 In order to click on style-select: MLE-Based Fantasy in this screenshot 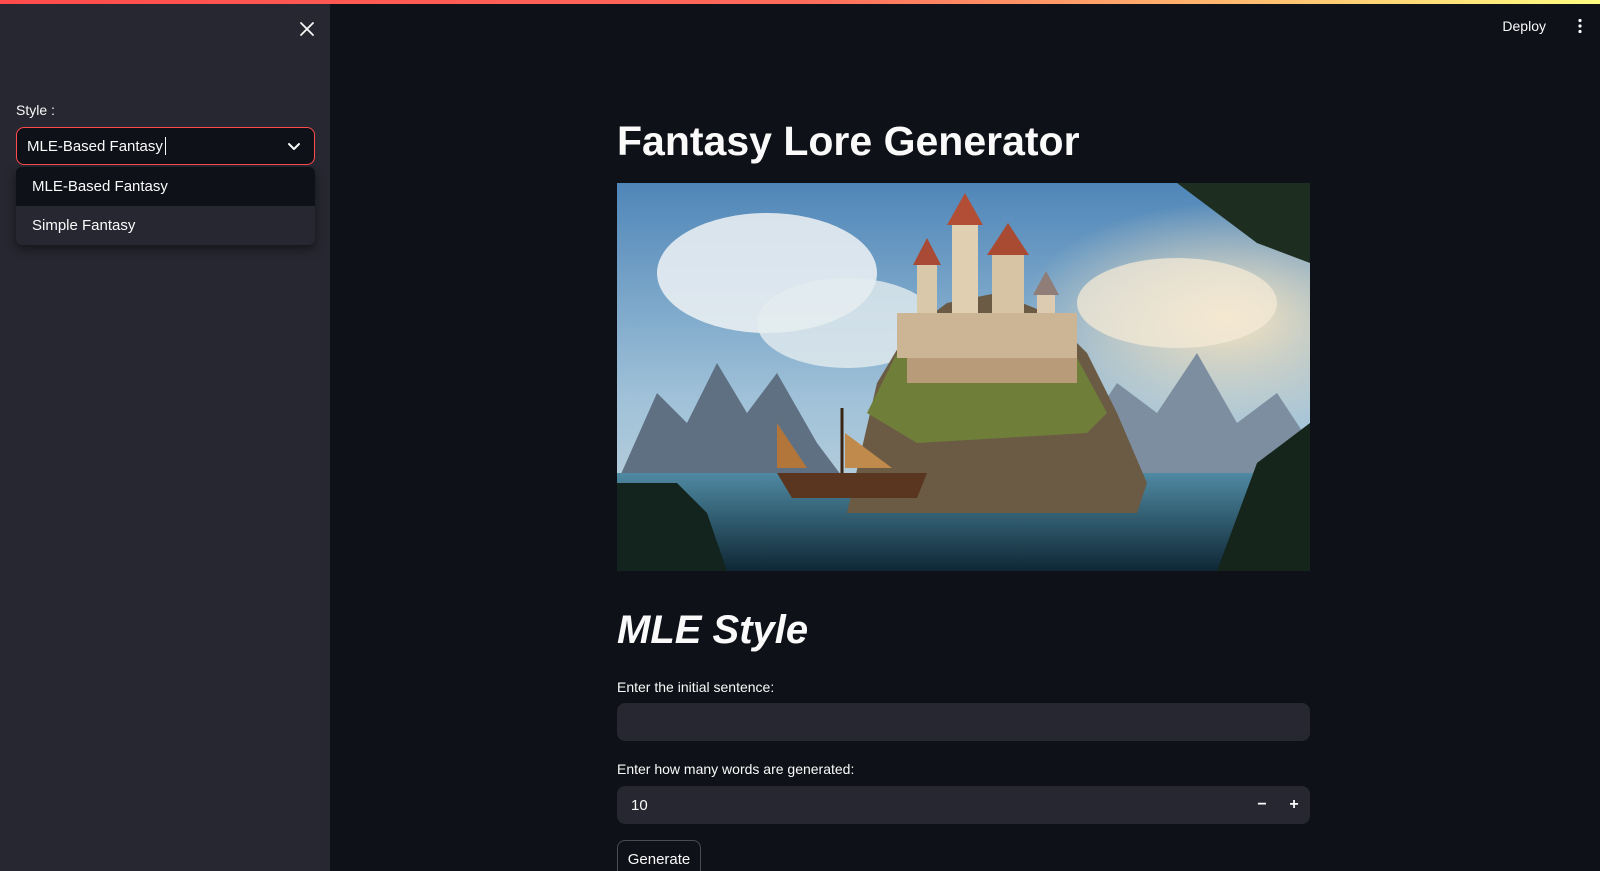, I will do `click(165, 146)`.